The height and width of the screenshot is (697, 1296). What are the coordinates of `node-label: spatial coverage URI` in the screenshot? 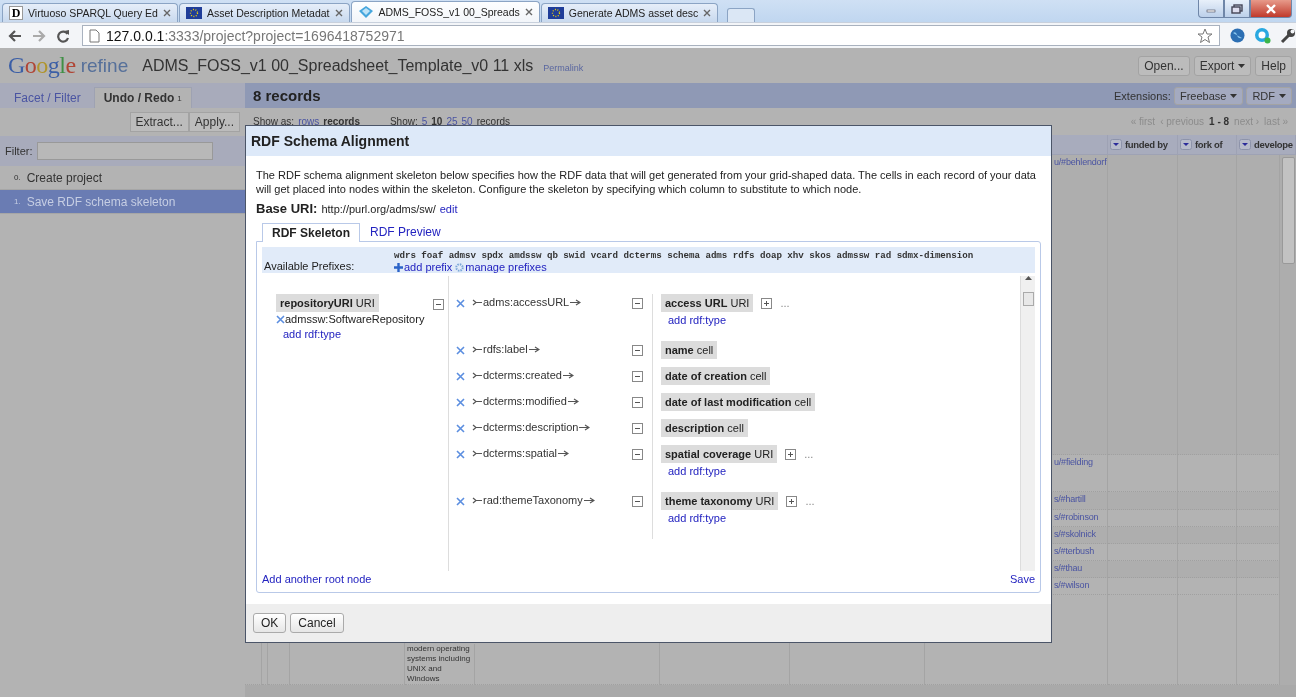 It's located at (719, 454).